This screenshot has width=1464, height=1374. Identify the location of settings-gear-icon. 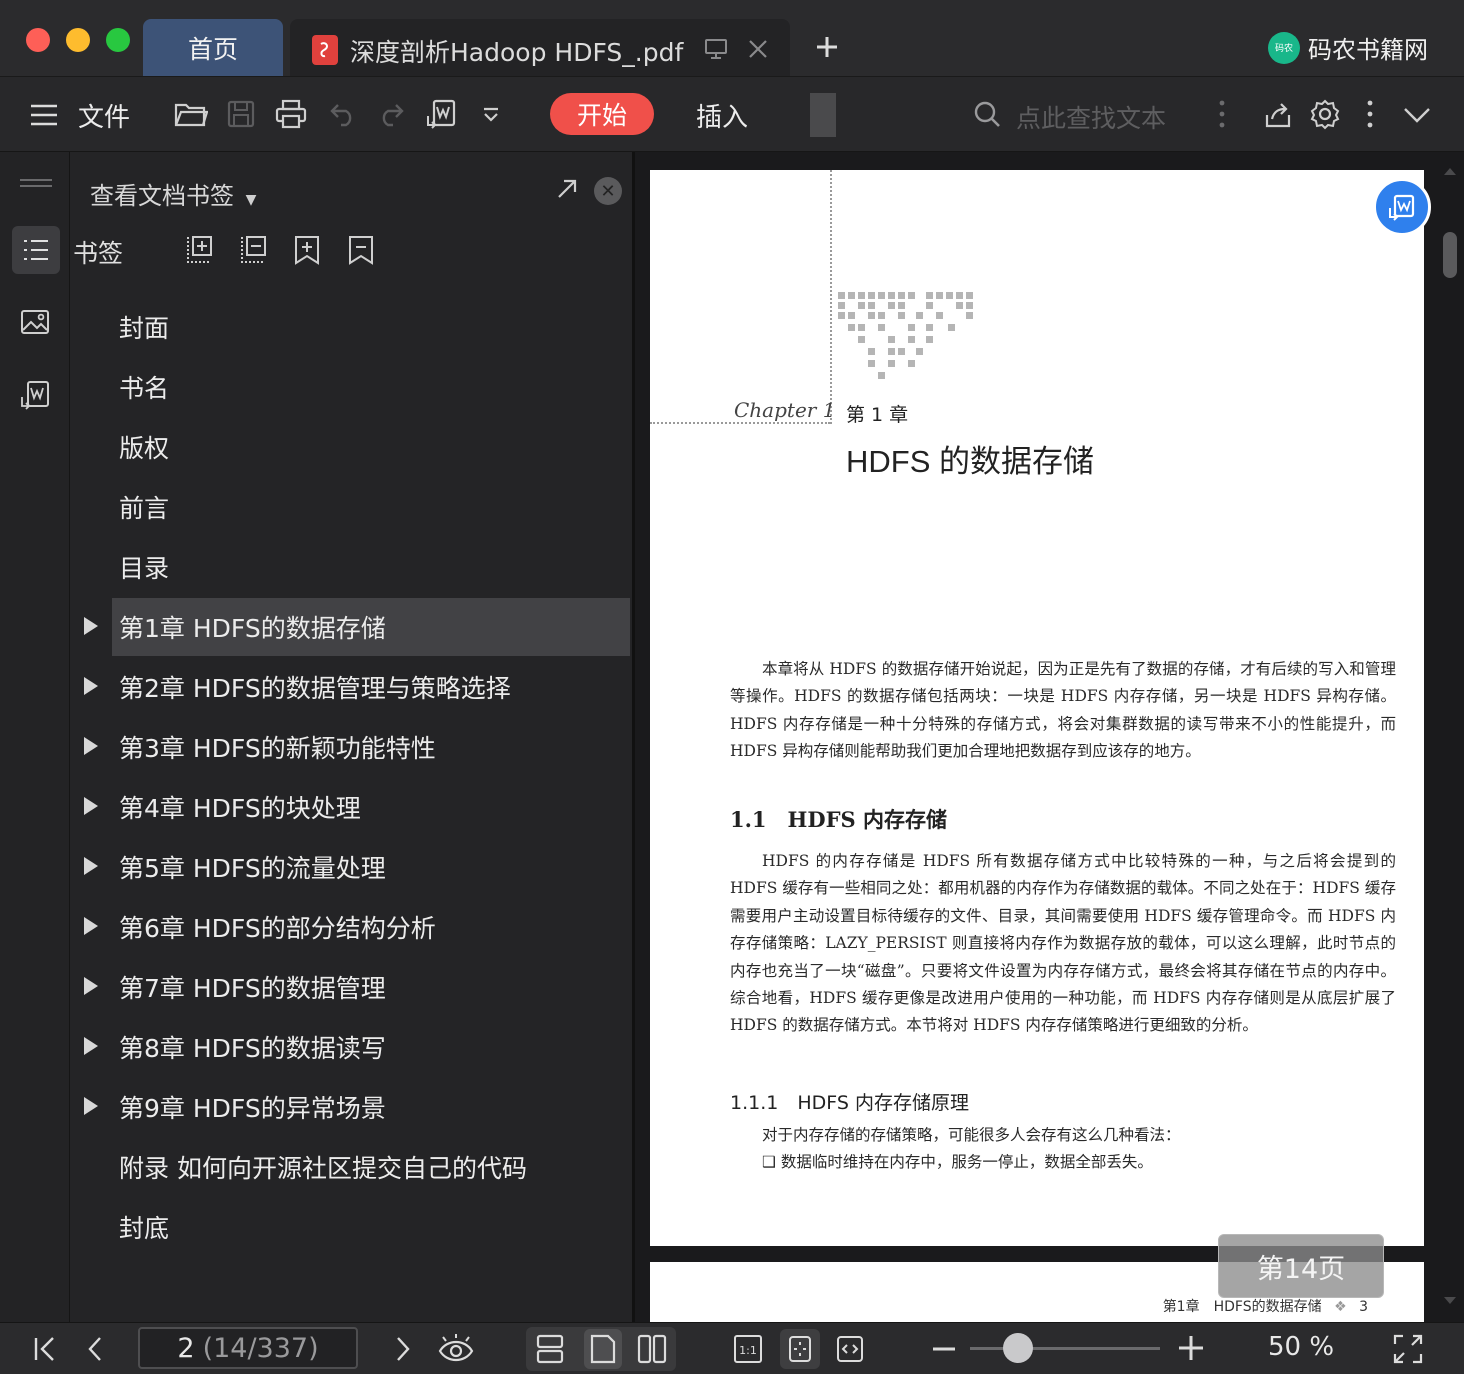
(1325, 114).